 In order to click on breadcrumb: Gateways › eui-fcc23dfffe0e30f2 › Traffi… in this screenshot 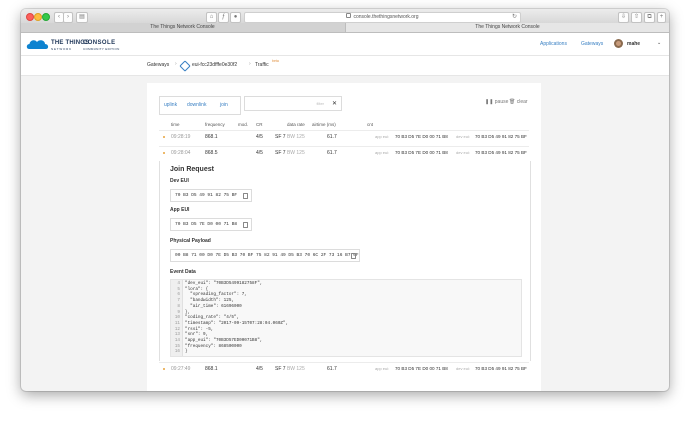, I will do `click(345, 66)`.